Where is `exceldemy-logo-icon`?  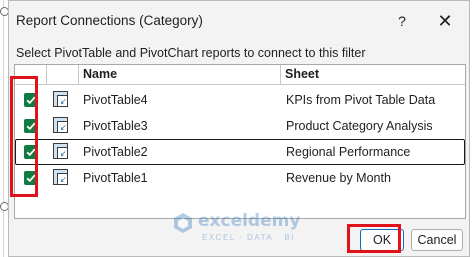 exceldemy-logo-icon is located at coordinates (183, 223).